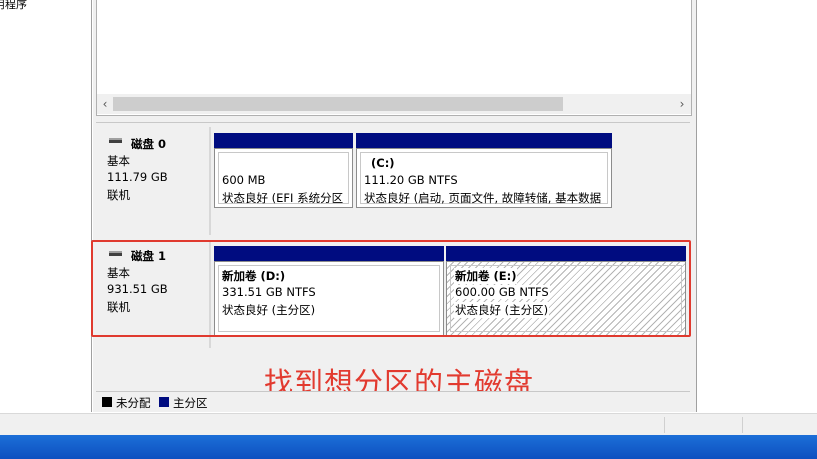  What do you see at coordinates (133, 403) in the screenshot?
I see `legend-label: 未分配` at bounding box center [133, 403].